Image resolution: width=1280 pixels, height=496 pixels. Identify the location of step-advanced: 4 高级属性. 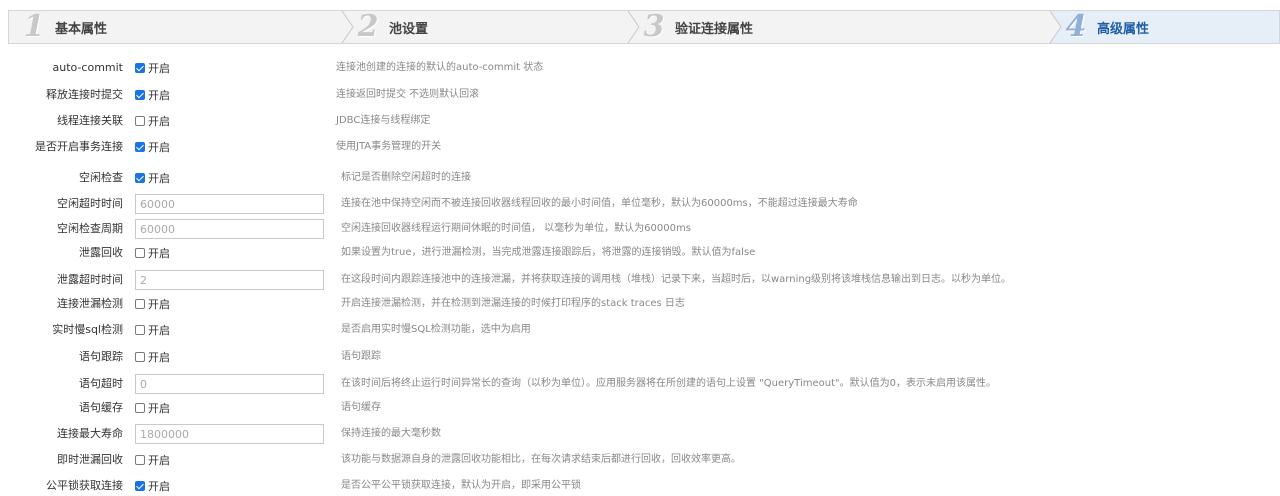
(1164, 27).